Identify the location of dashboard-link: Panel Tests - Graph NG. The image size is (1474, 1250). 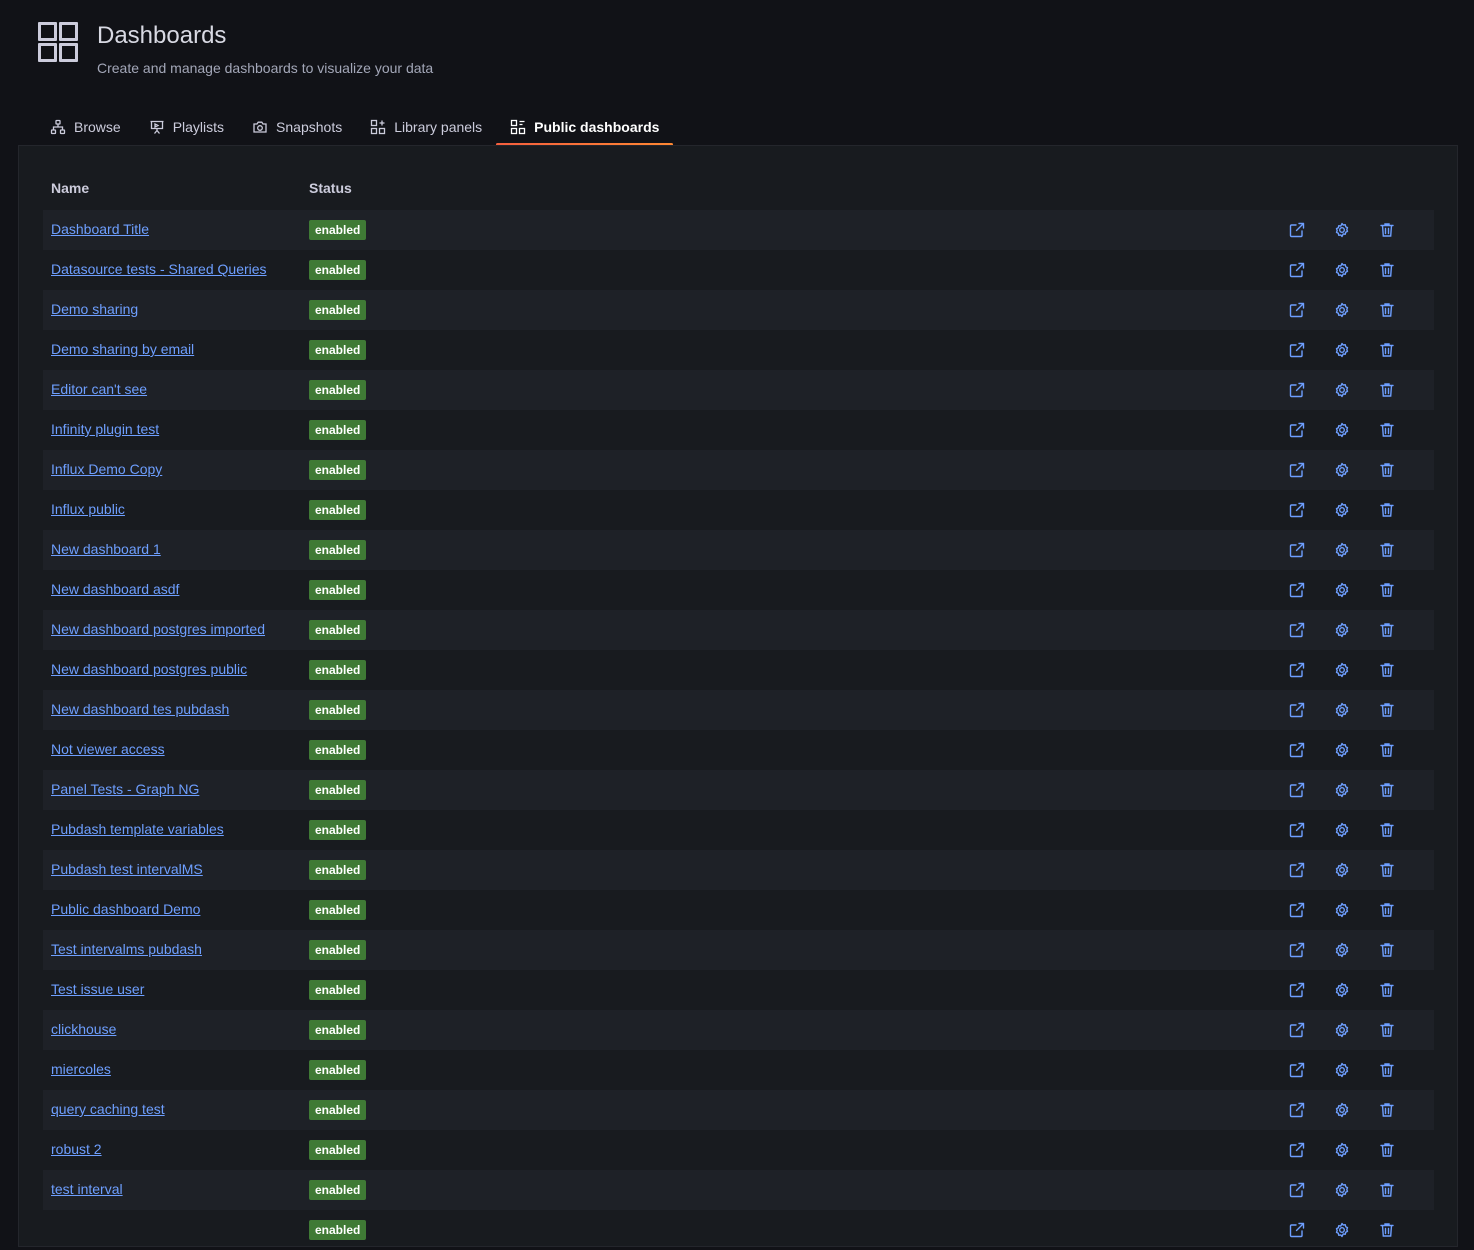
(125, 789).